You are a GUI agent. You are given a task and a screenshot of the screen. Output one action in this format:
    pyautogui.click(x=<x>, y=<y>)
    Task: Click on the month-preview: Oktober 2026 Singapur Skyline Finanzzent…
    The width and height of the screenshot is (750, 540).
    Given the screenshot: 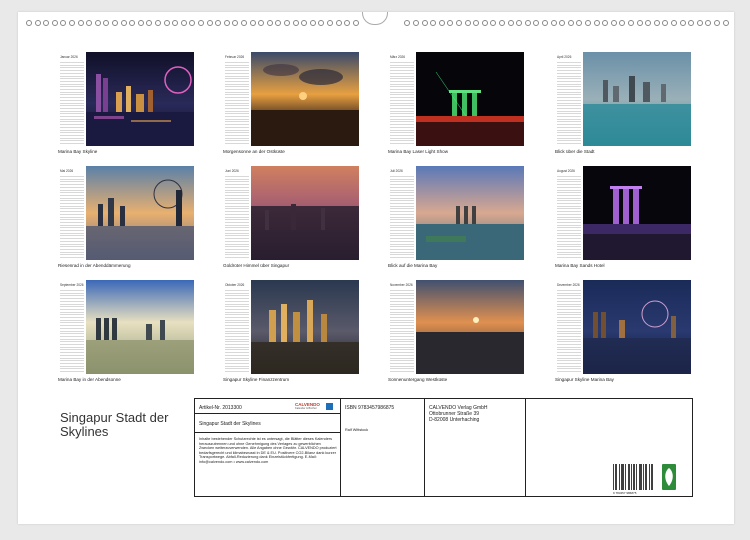 What is the action you would take?
    pyautogui.click(x=291, y=335)
    